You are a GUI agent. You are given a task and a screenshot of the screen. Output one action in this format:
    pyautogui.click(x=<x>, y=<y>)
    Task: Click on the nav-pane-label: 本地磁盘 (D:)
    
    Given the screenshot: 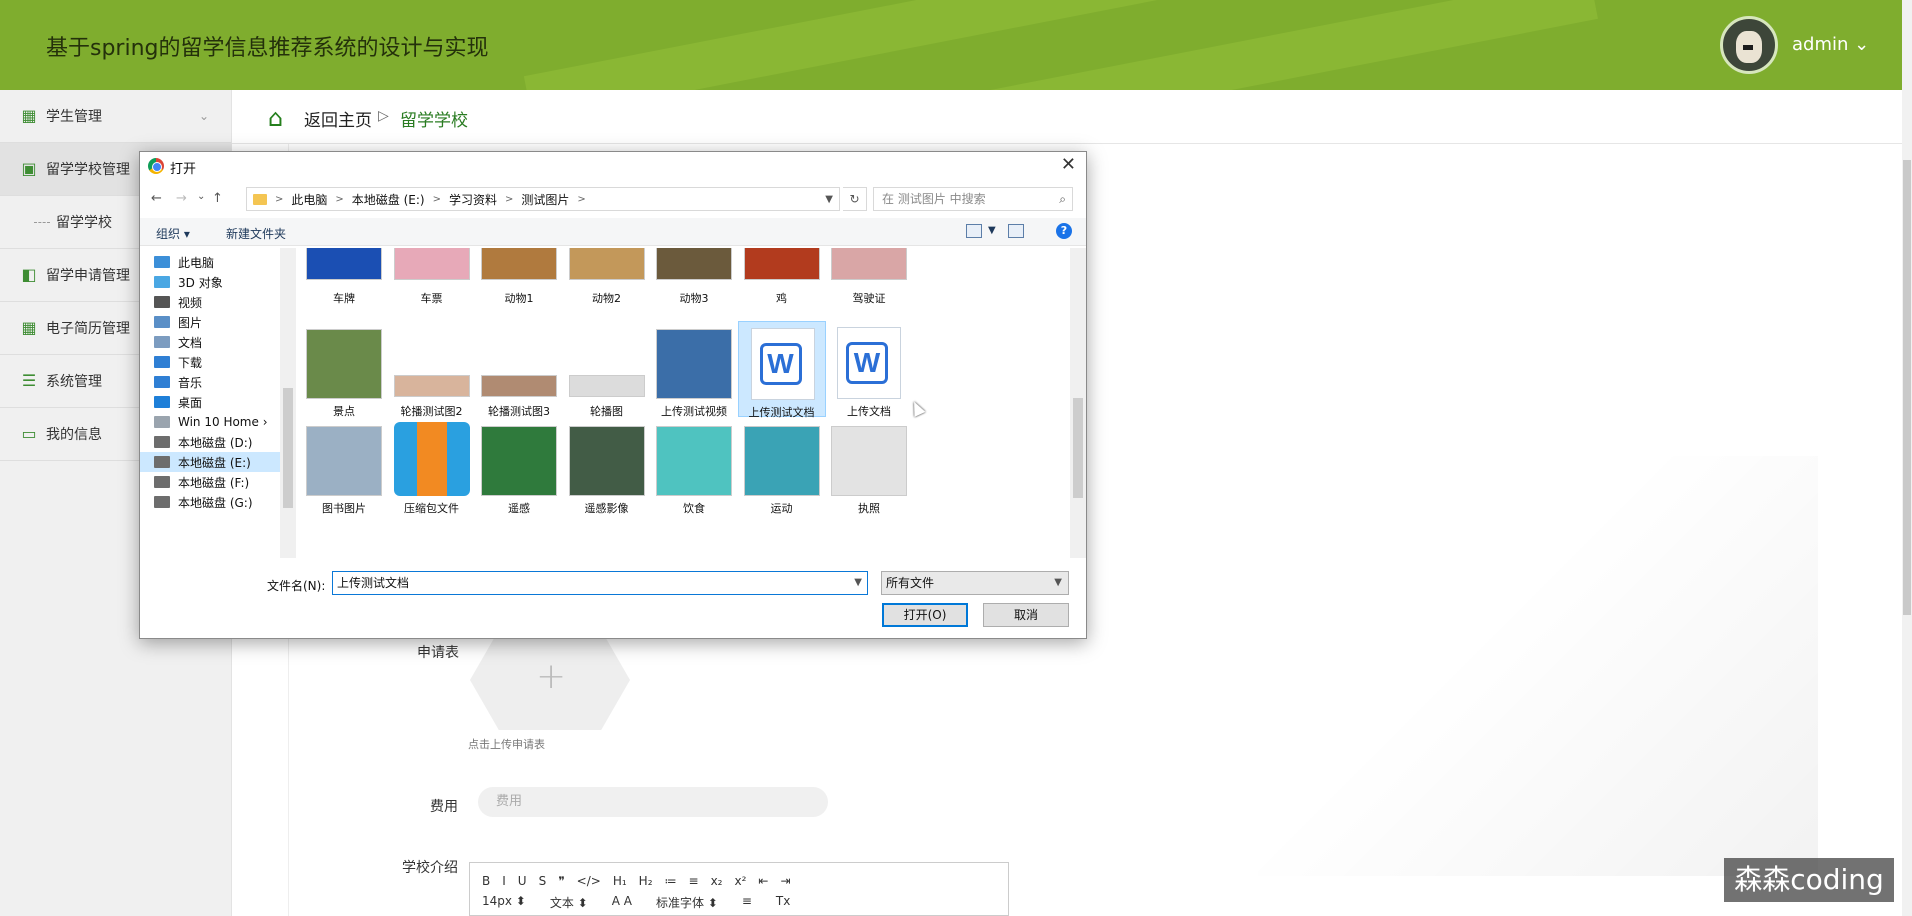 What is the action you would take?
    pyautogui.click(x=215, y=442)
    